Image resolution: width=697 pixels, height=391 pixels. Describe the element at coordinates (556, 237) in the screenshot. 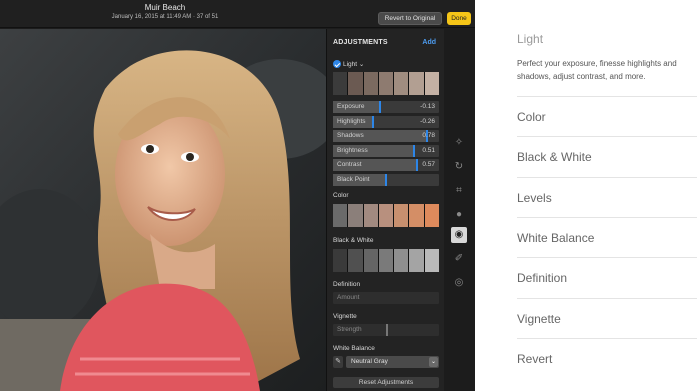

I see `feature-item-label: White Balance` at that location.